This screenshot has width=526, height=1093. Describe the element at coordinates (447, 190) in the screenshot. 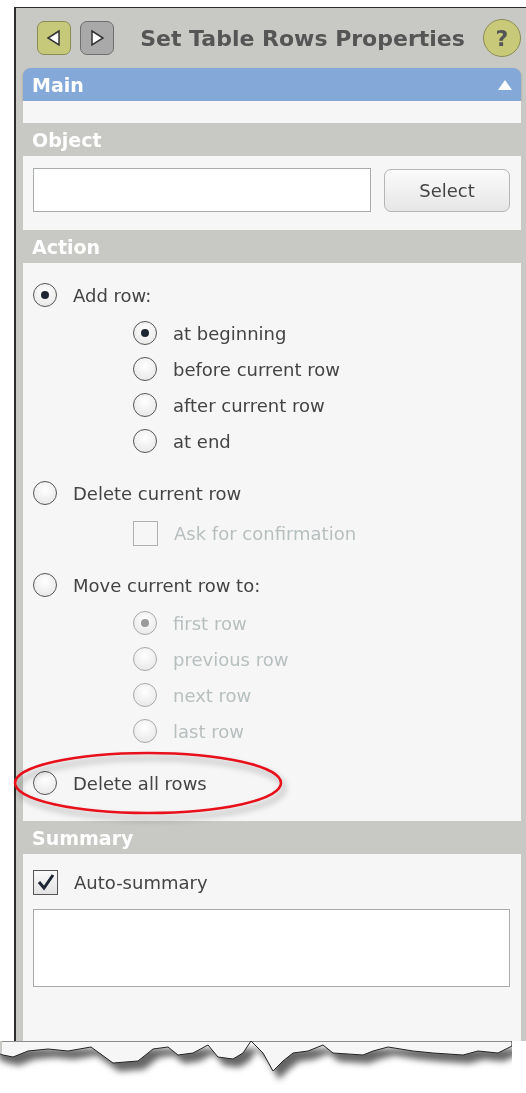

I see `select-button: Select` at that location.